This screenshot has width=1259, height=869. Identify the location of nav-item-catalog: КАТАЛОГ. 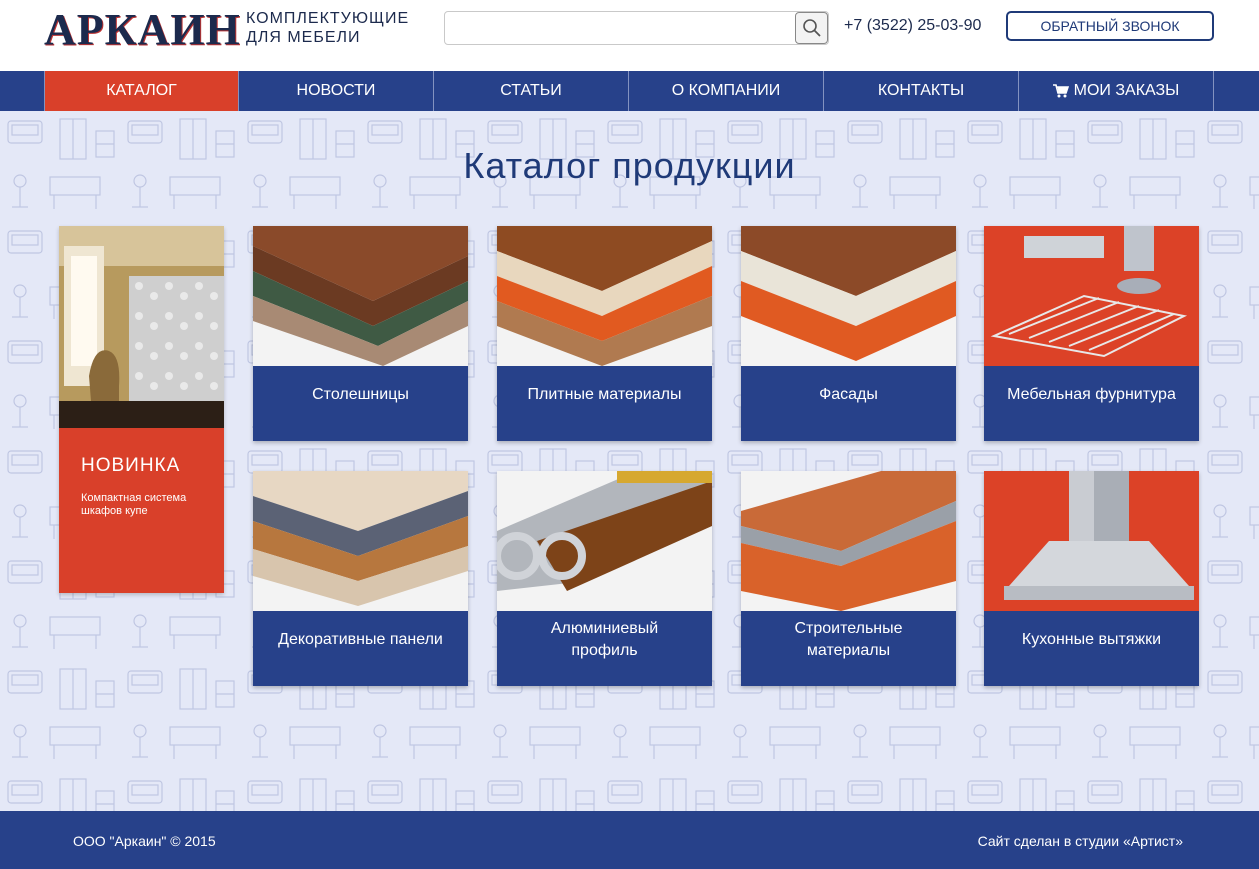
(141, 91).